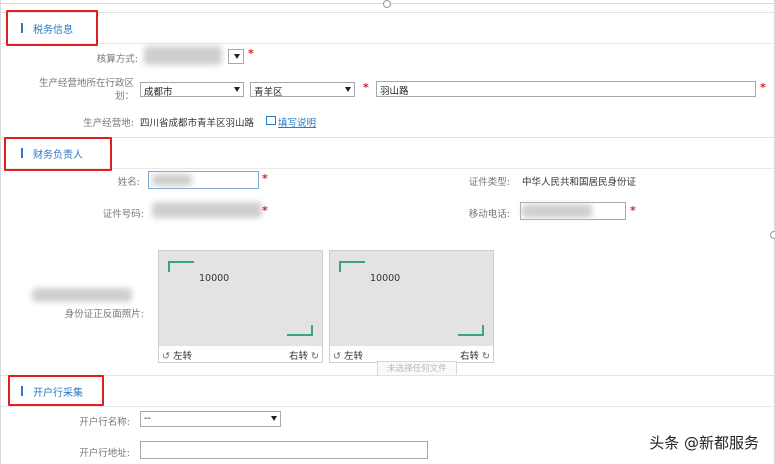 The width and height of the screenshot is (775, 464). Describe the element at coordinates (192, 90) in the screenshot. I see `city-select: 成都市` at that location.